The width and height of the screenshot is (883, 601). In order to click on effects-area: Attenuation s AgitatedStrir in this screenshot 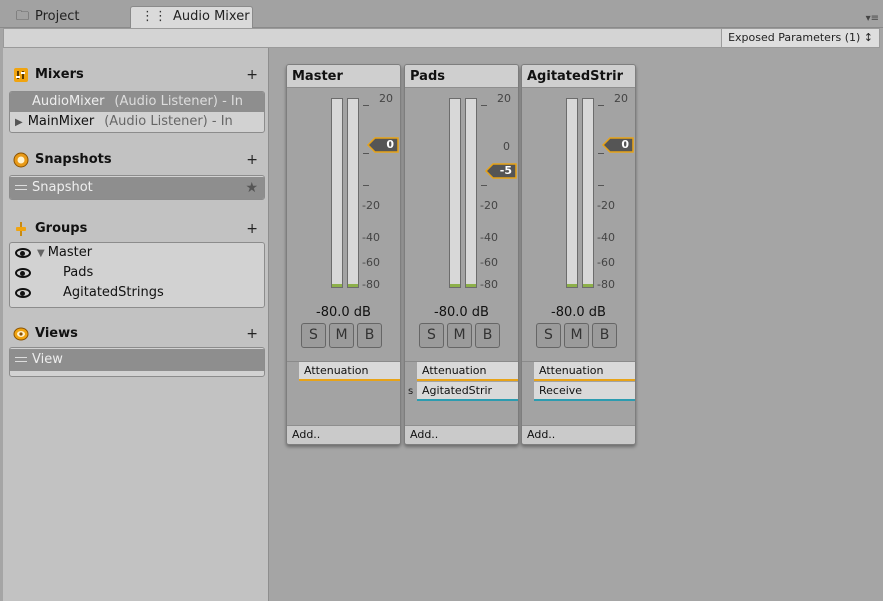, I will do `click(461, 392)`.